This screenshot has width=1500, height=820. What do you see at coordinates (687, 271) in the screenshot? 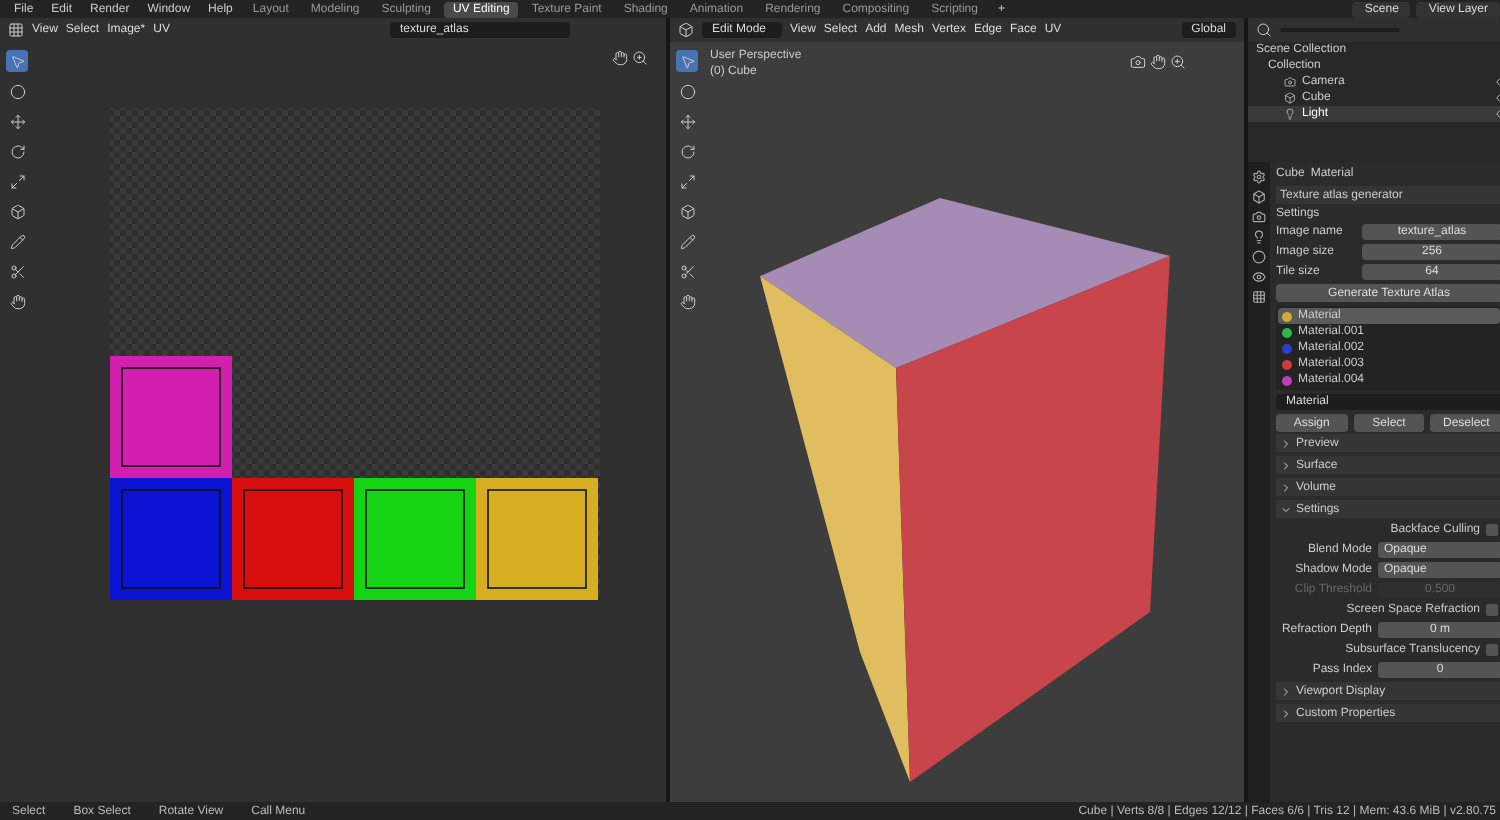
I see `knife-tool` at bounding box center [687, 271].